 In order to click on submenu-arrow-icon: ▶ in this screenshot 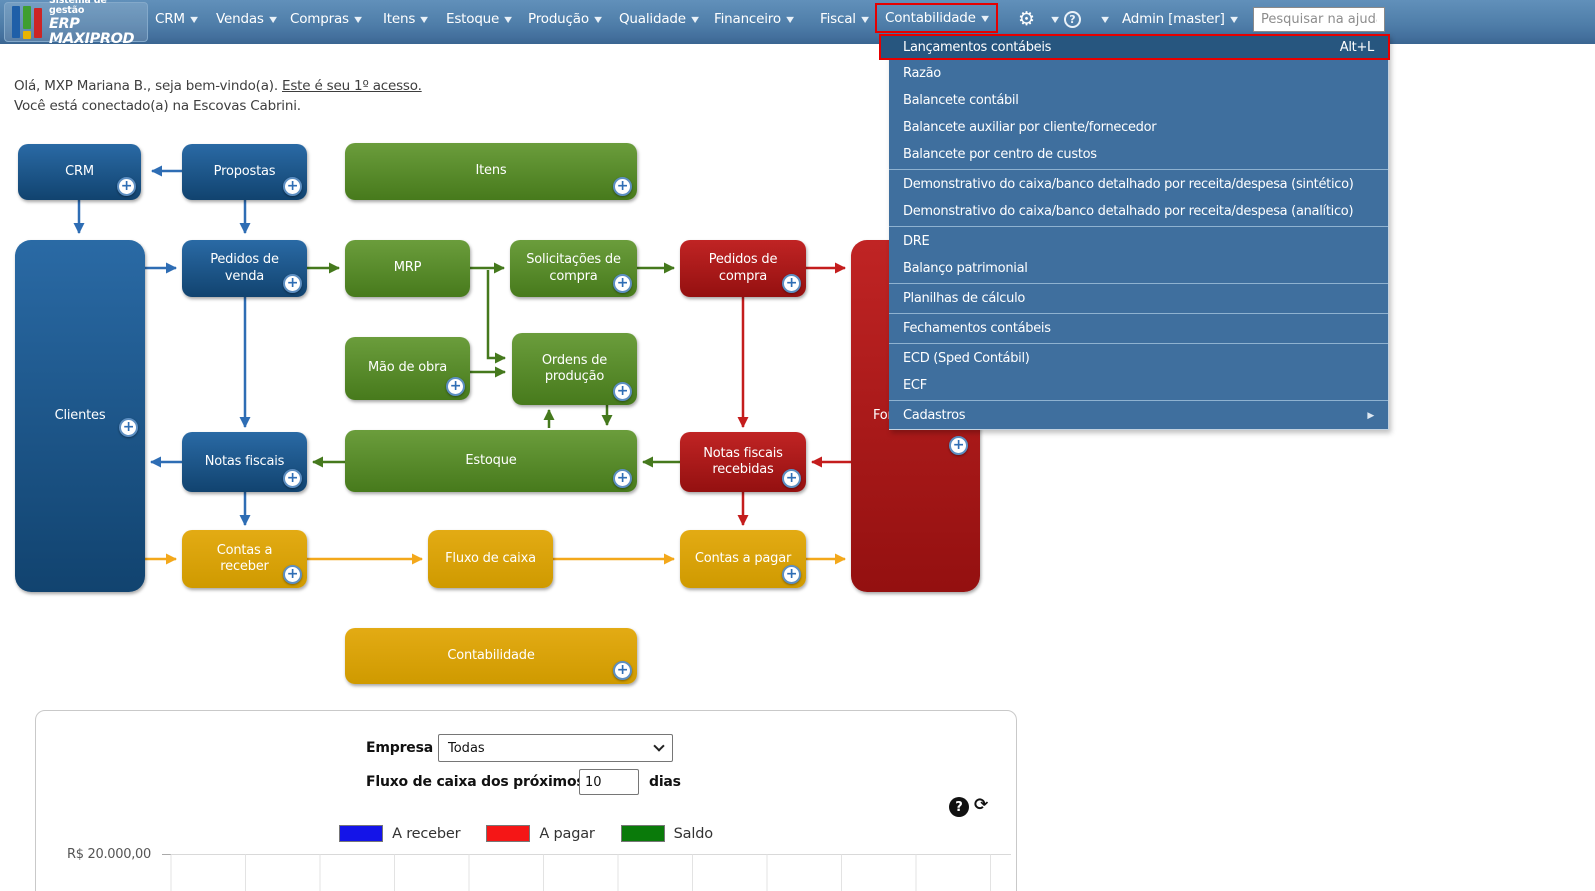, I will do `click(1370, 415)`.